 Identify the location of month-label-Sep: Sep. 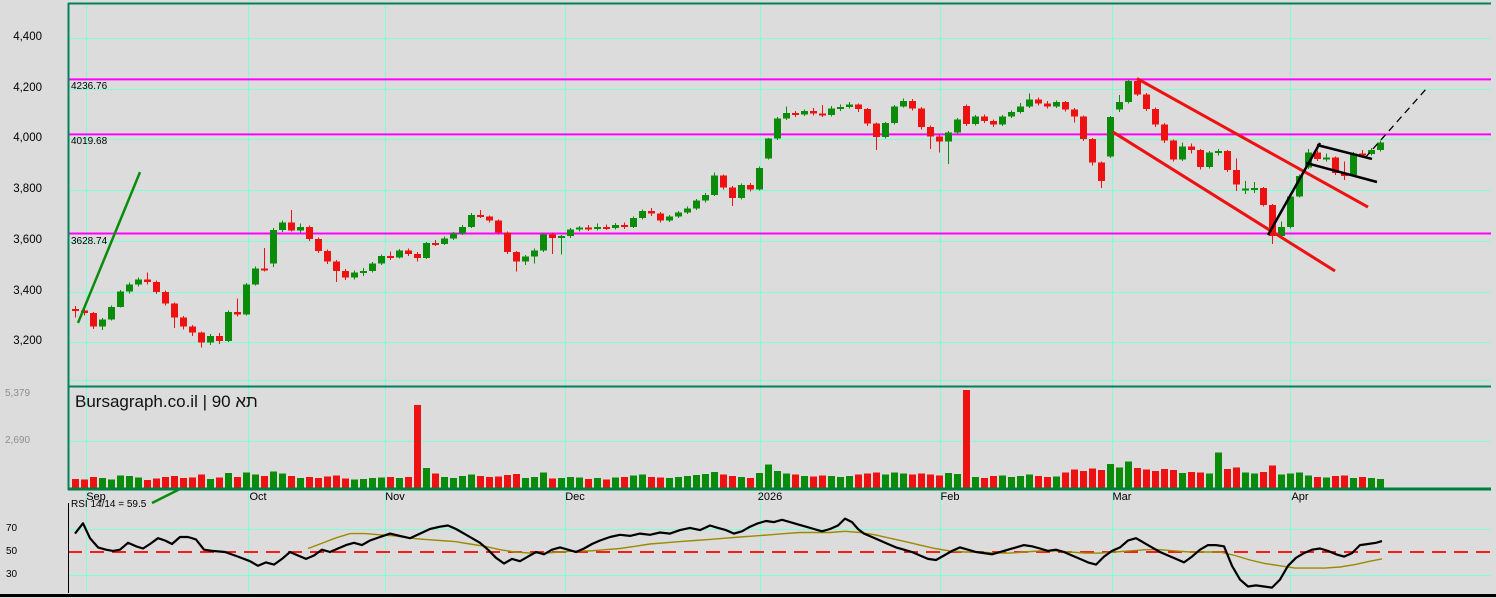
(96, 497).